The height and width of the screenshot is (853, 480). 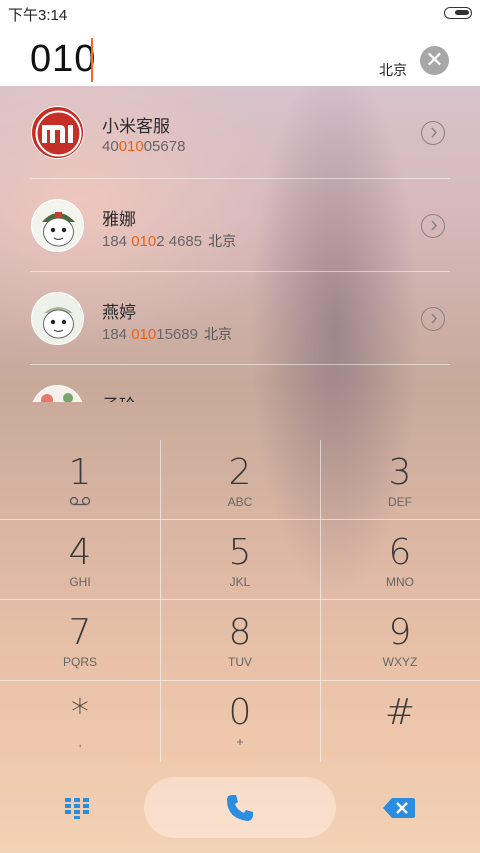 I want to click on number-location-label: 北京, so click(x=393, y=71).